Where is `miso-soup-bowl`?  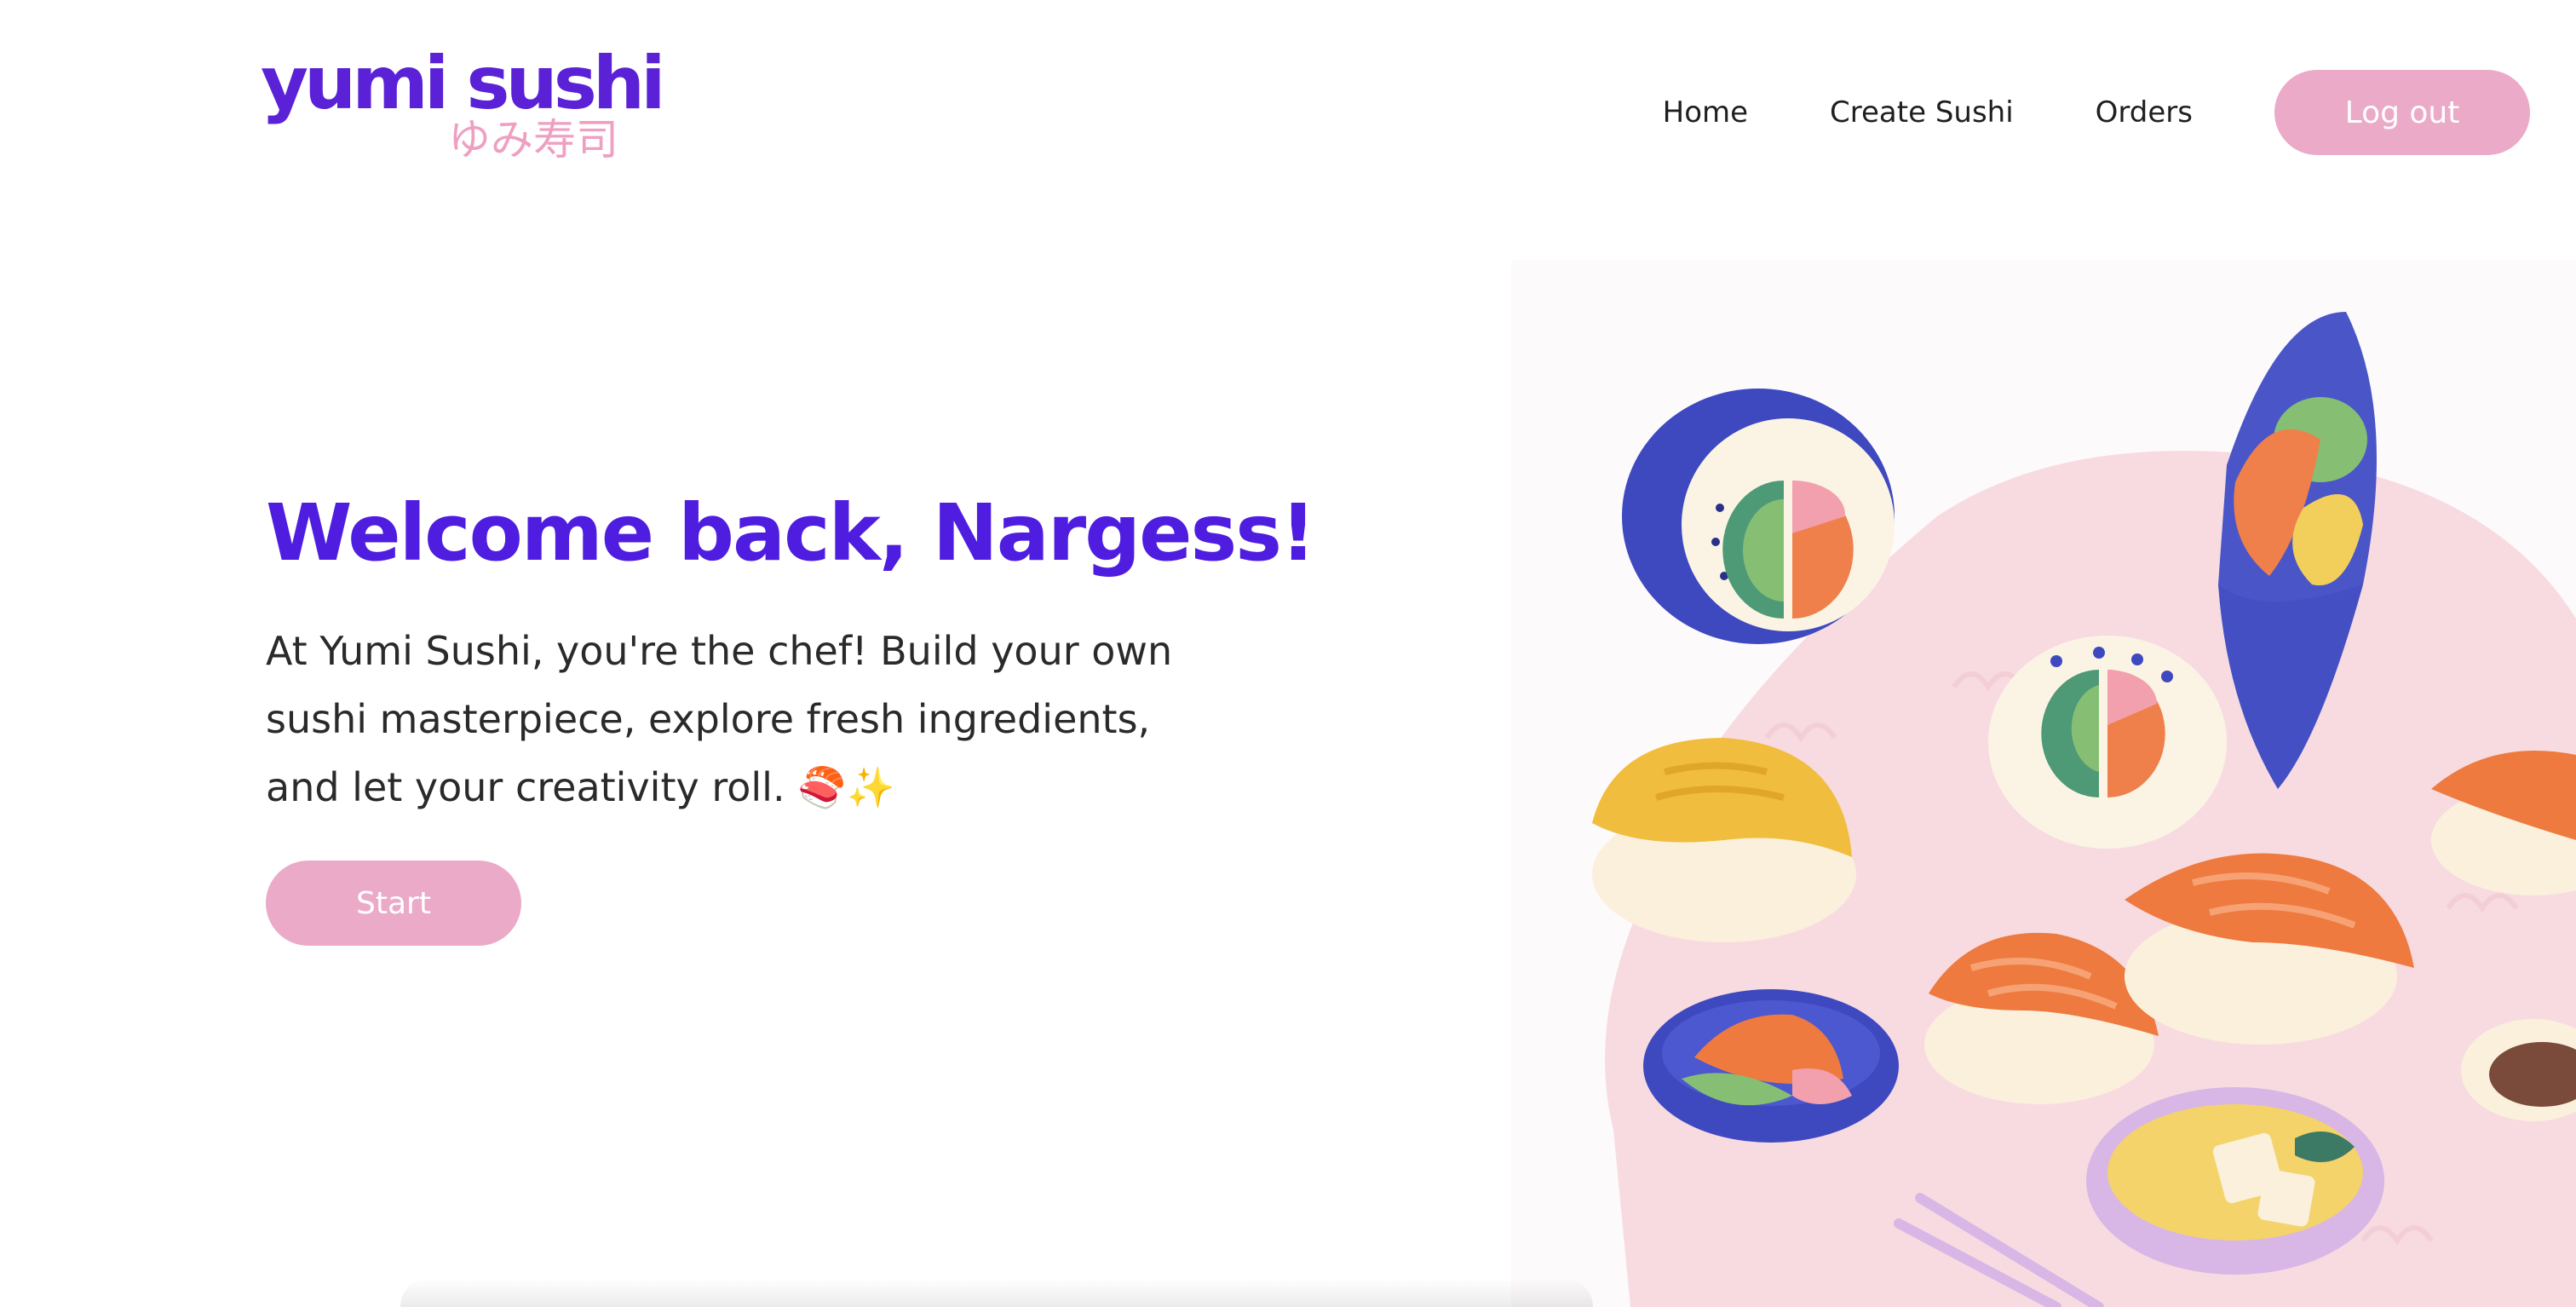
miso-soup-bowl is located at coordinates (2235, 1181).